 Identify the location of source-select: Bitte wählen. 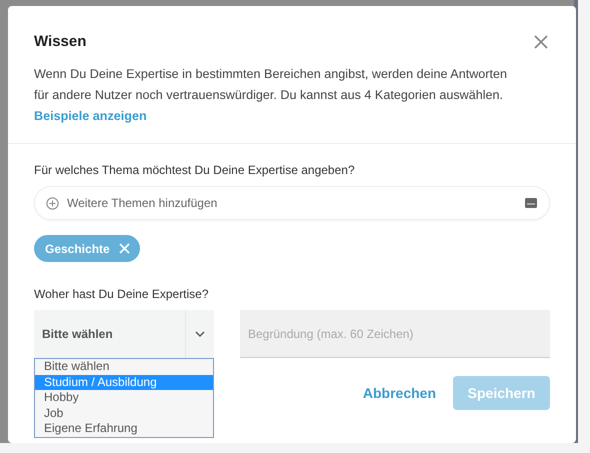
(124, 334).